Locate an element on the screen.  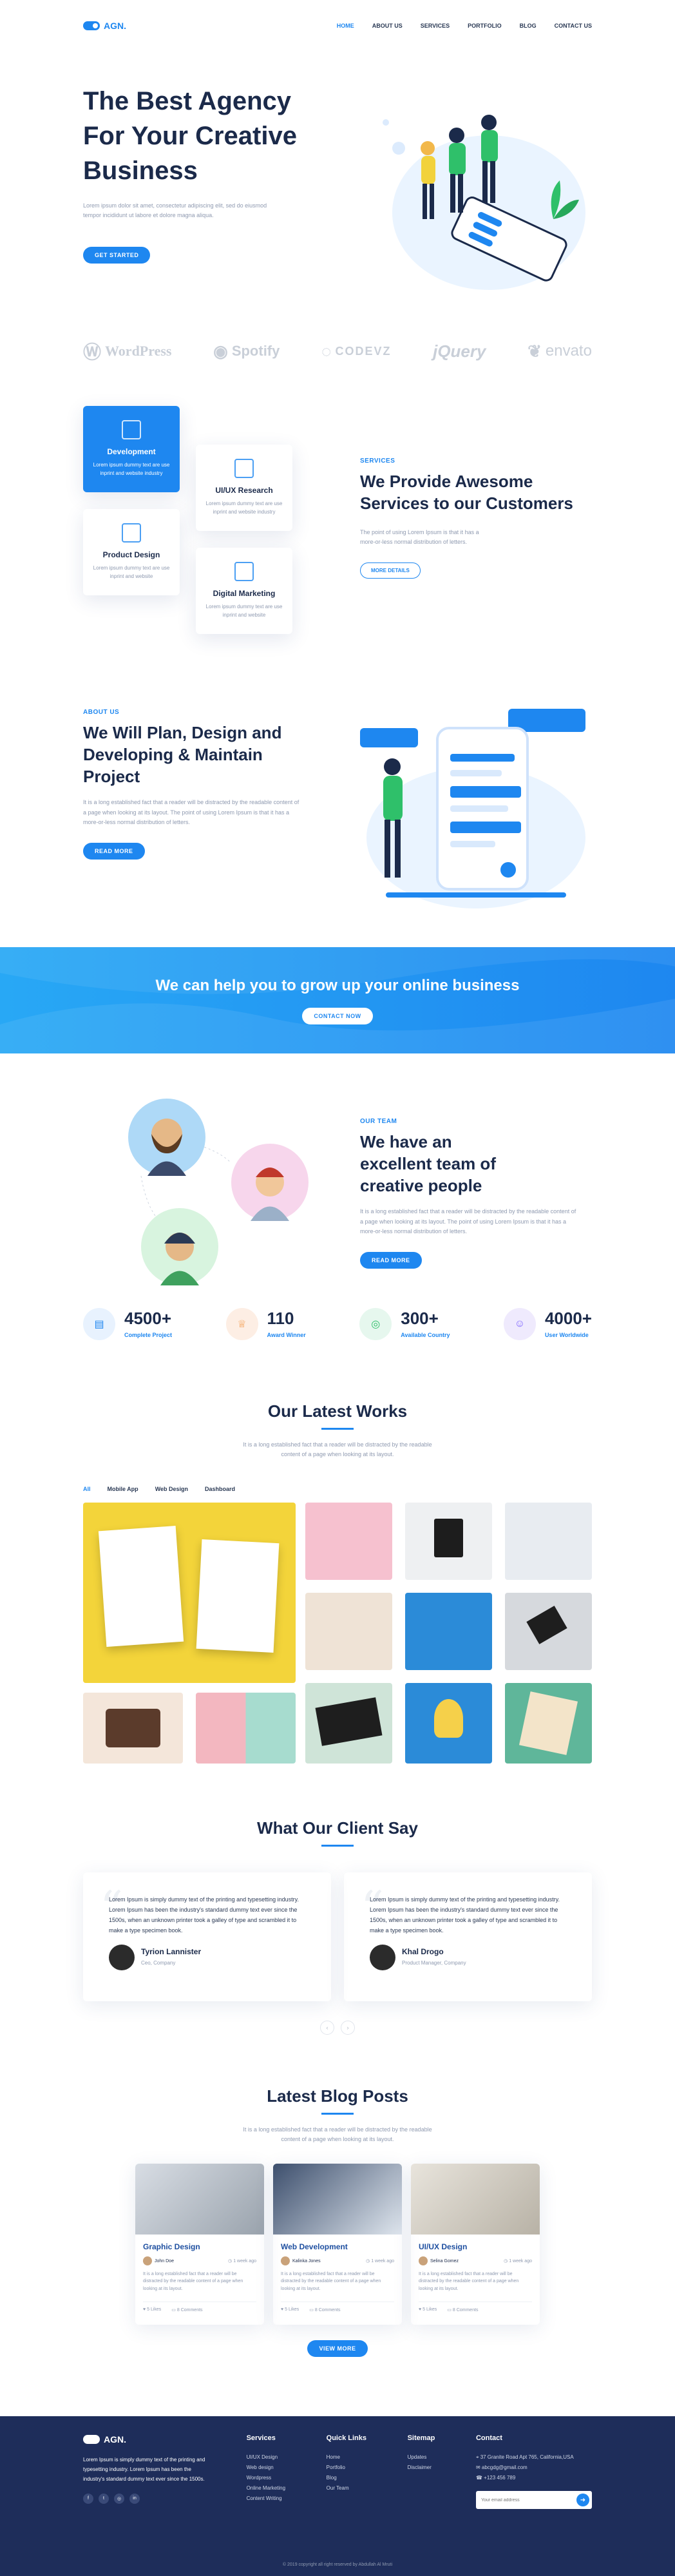
nav-contact: CONTACT US is located at coordinates (573, 26).